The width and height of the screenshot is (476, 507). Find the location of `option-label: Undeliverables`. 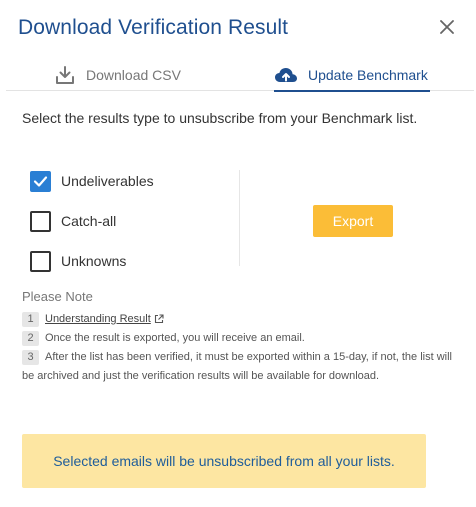

option-label: Undeliverables is located at coordinates (107, 181).